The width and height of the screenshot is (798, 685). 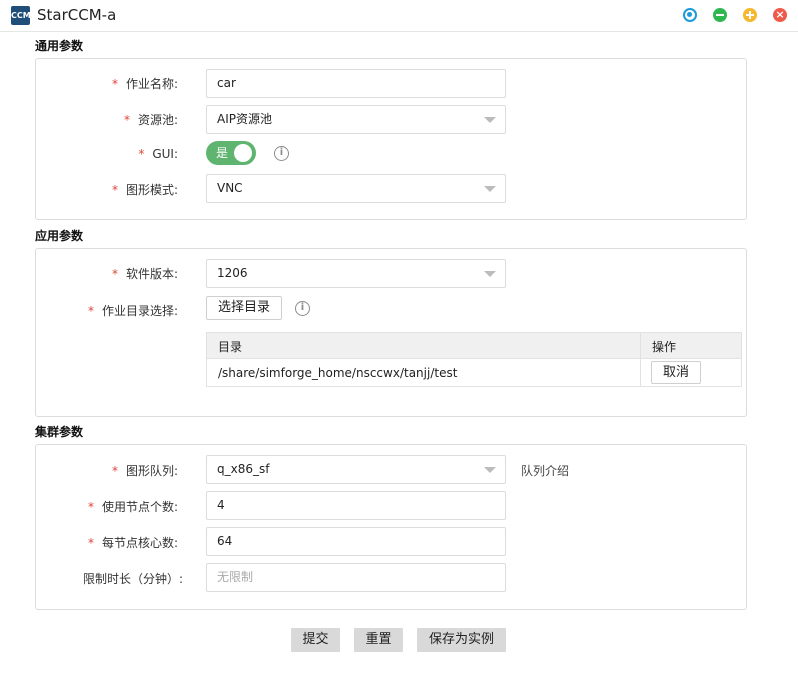 I want to click on job-dir-label: * 作业目录选择:, so click(x=132, y=311).